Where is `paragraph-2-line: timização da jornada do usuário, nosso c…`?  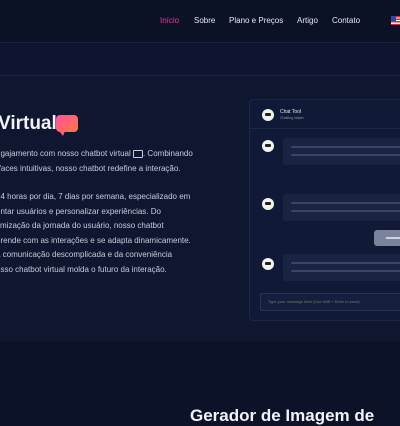 paragraph-2-line: timização da jornada do usuário, nosso c… is located at coordinates (82, 225).